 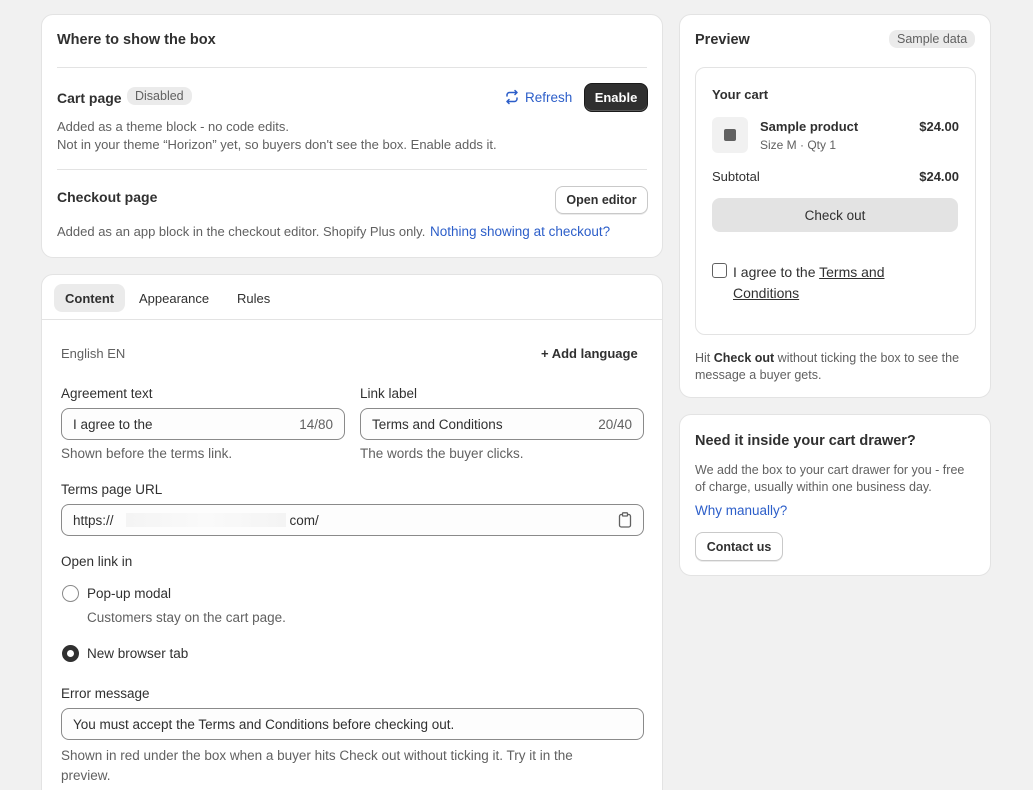 What do you see at coordinates (939, 126) in the screenshot?
I see `product-price: $24.00` at bounding box center [939, 126].